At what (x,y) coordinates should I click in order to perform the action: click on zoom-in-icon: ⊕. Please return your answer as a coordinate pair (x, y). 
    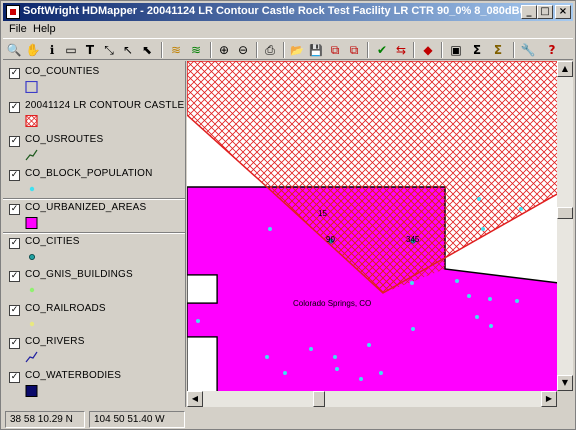
    Looking at the image, I should click on (224, 50).